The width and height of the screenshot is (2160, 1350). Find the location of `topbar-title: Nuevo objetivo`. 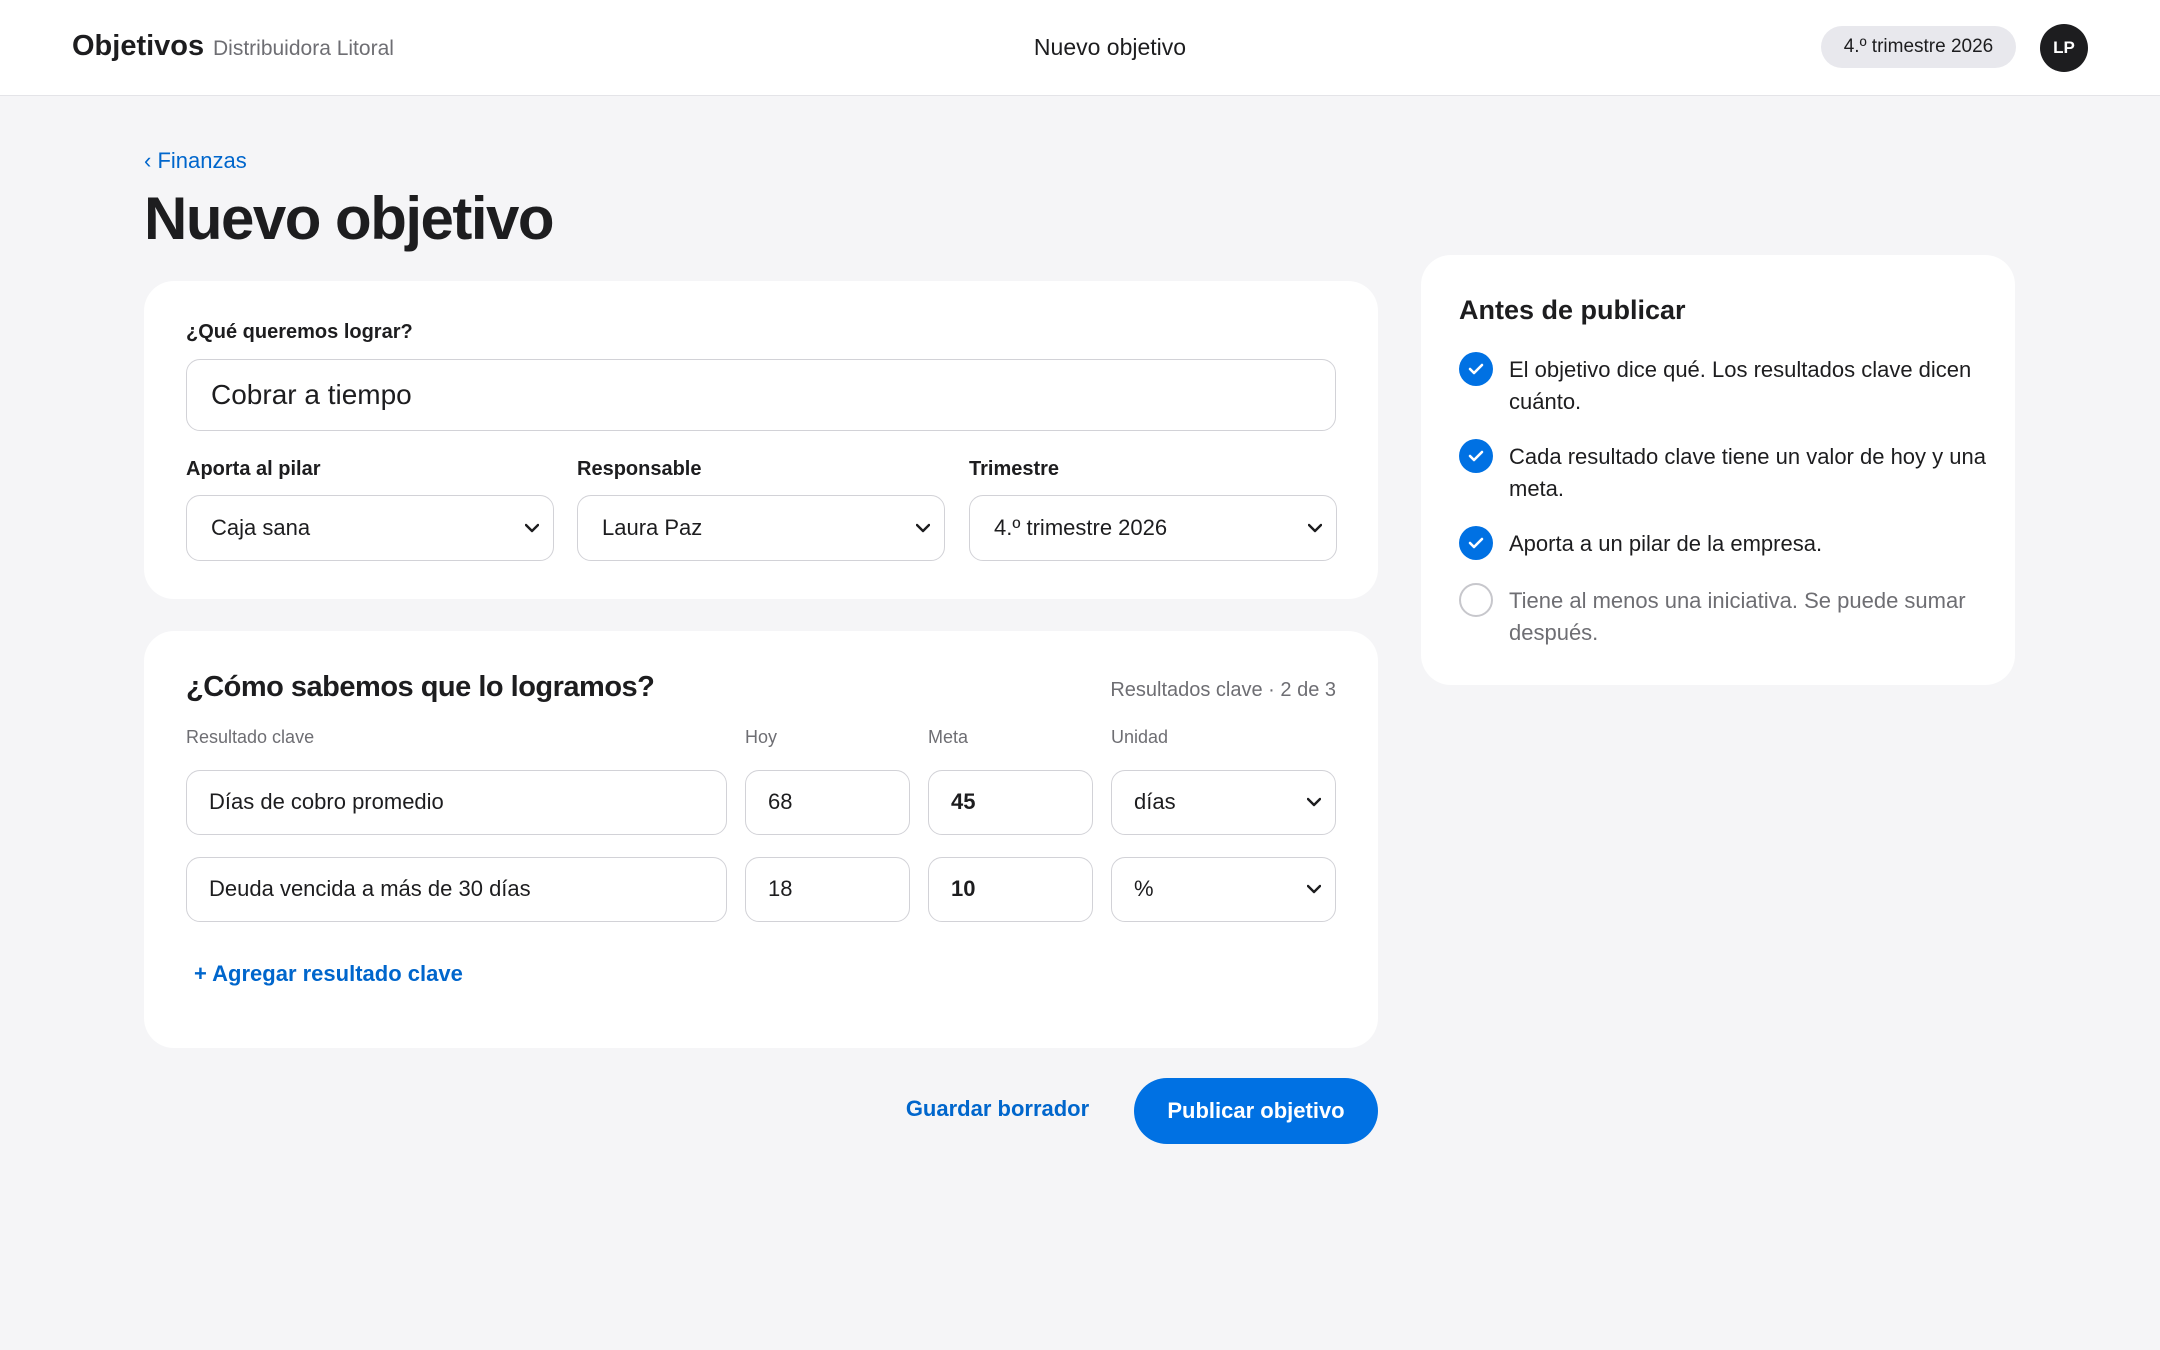

topbar-title: Nuevo objetivo is located at coordinates (1110, 47).